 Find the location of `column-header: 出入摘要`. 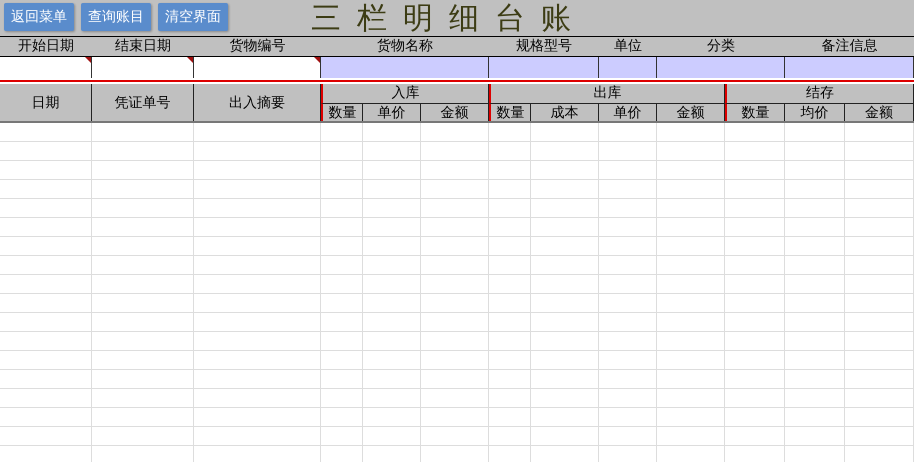

column-header: 出入摘要 is located at coordinates (257, 102).